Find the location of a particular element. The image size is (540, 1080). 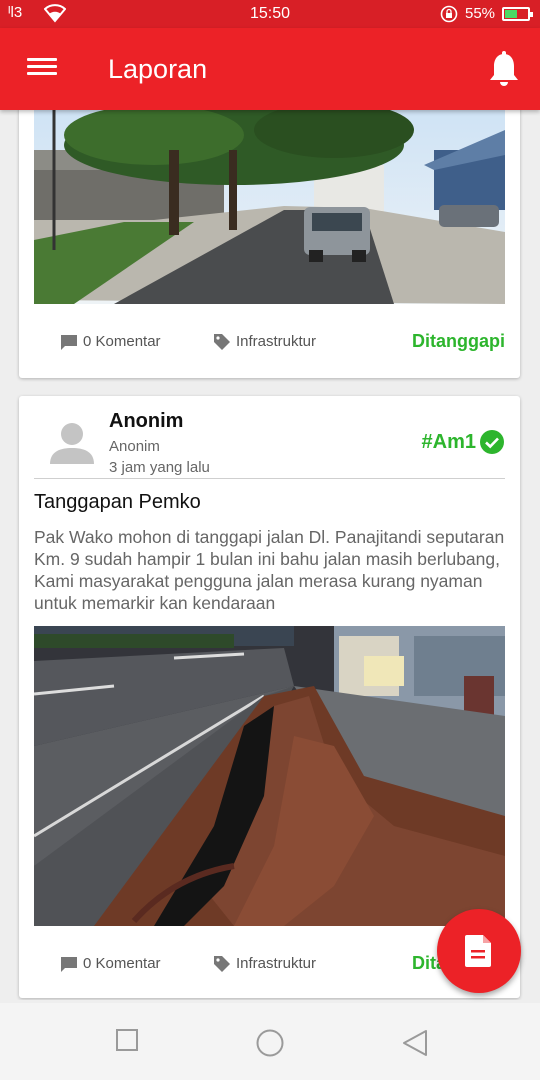

battery-percent: 55% is located at coordinates (480, 13).